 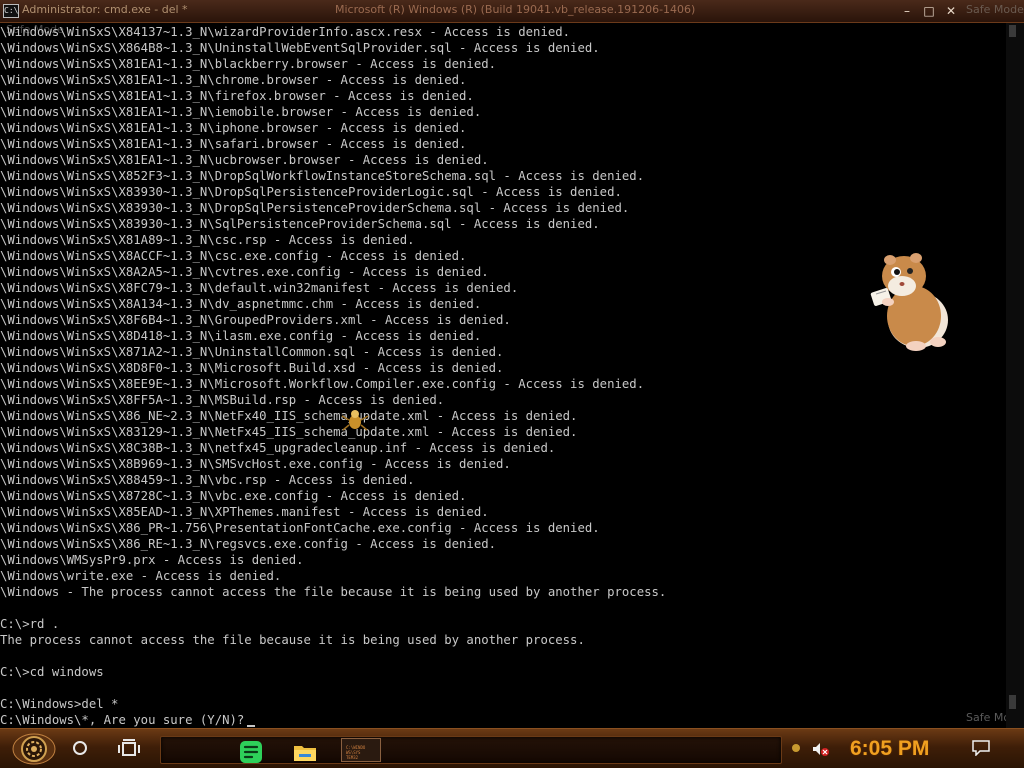 I want to click on console-line: C:\Windows>del *, so click(x=59, y=704).